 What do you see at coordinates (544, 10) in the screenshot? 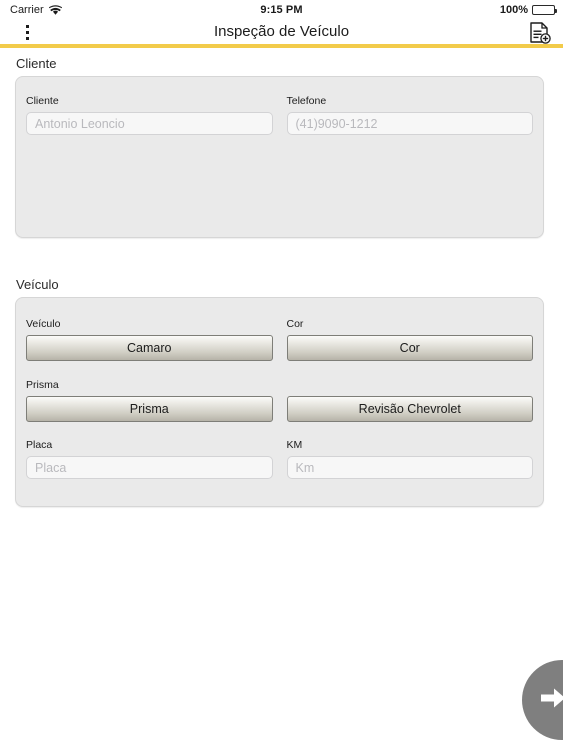
I see `battery-full-icon` at bounding box center [544, 10].